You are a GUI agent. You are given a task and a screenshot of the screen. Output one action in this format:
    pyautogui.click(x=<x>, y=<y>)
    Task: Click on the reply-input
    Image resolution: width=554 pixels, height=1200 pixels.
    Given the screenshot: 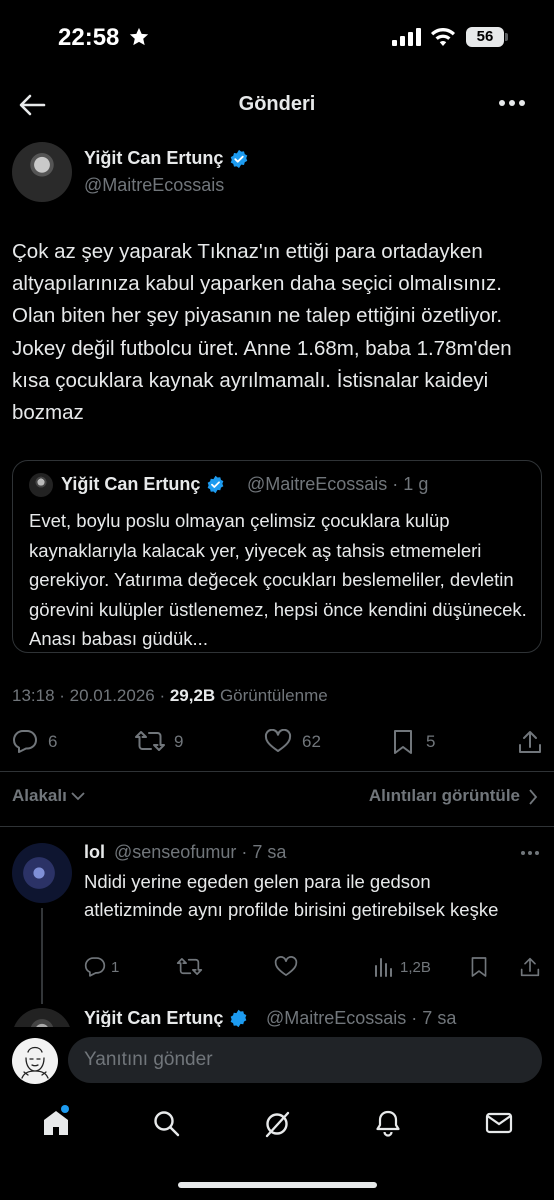 What is the action you would take?
    pyautogui.click(x=305, y=1060)
    